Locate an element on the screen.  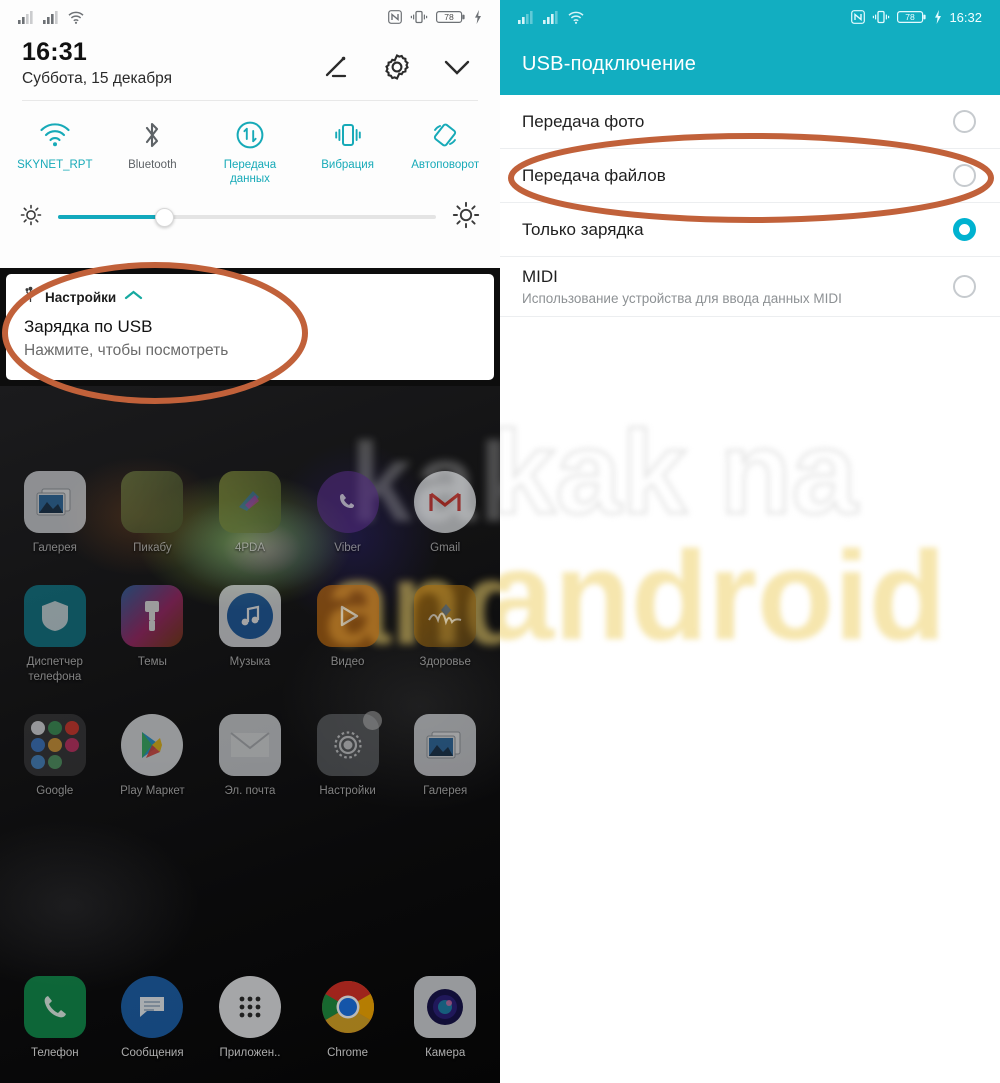
quick-tile-label: SKYNET_RPT is located at coordinates (55, 164).